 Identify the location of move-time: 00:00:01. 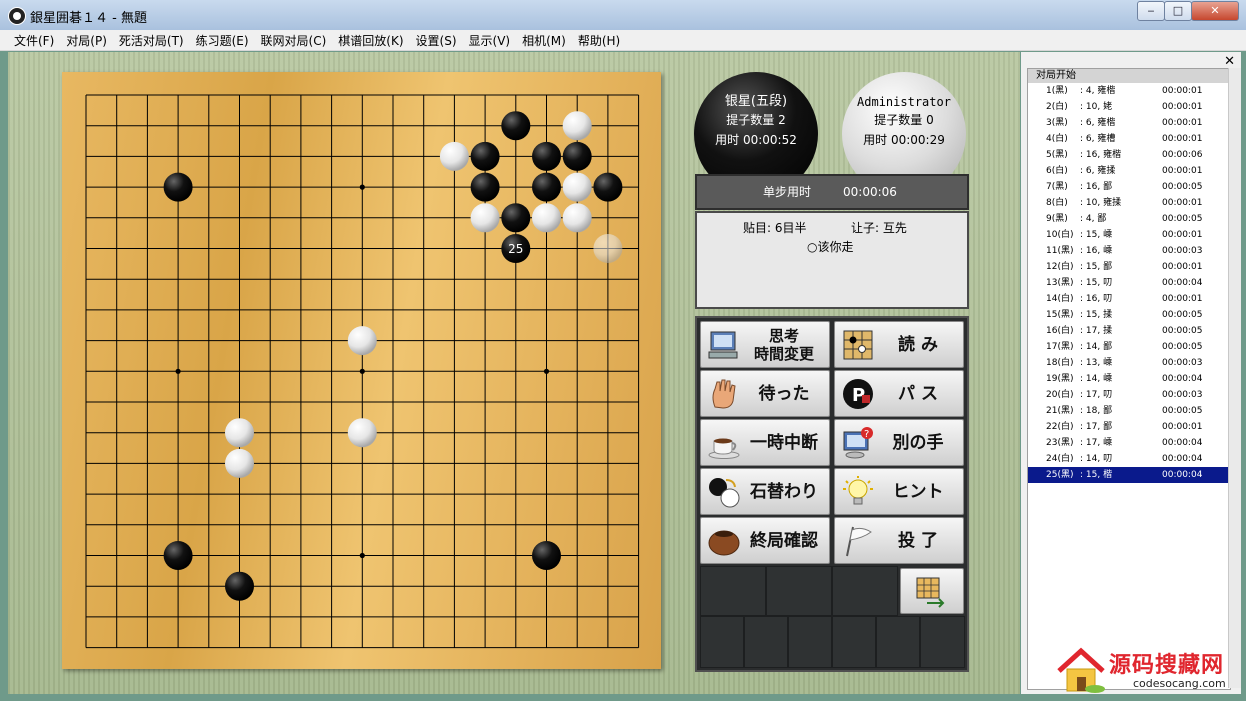
(1182, 91).